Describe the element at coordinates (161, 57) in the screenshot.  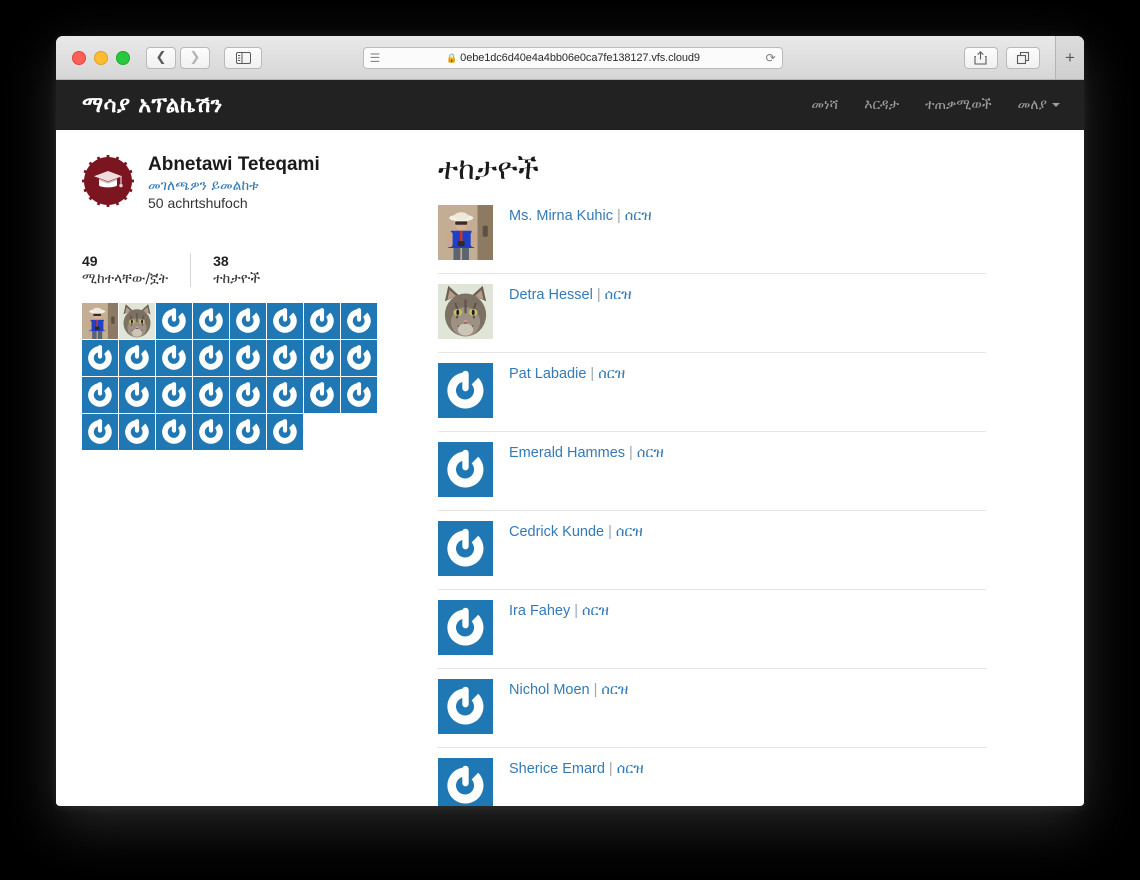
I see `back-button: ❮` at that location.